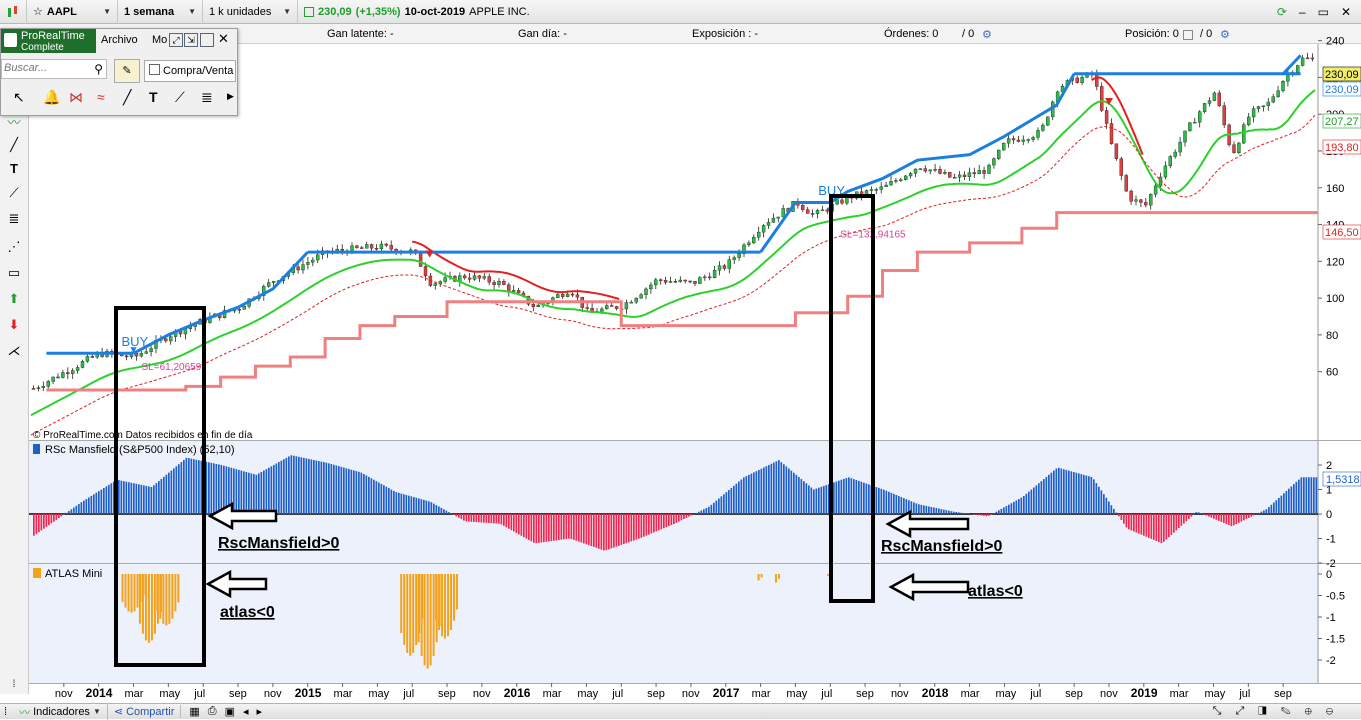 The height and width of the screenshot is (720, 1361). Describe the element at coordinates (1335, 226) in the screenshot. I see `y-tick-label: 140` at that location.